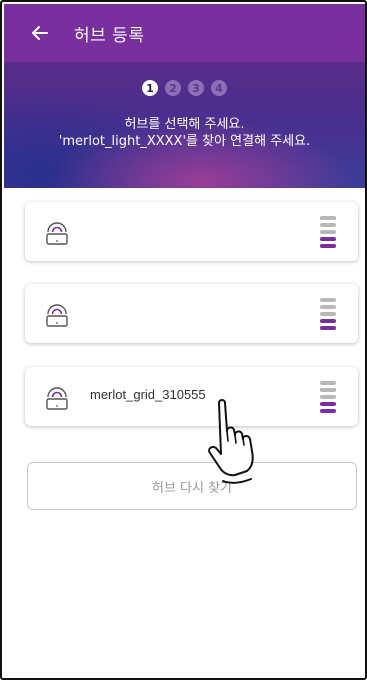  I want to click on step-2: 2, so click(173, 88).